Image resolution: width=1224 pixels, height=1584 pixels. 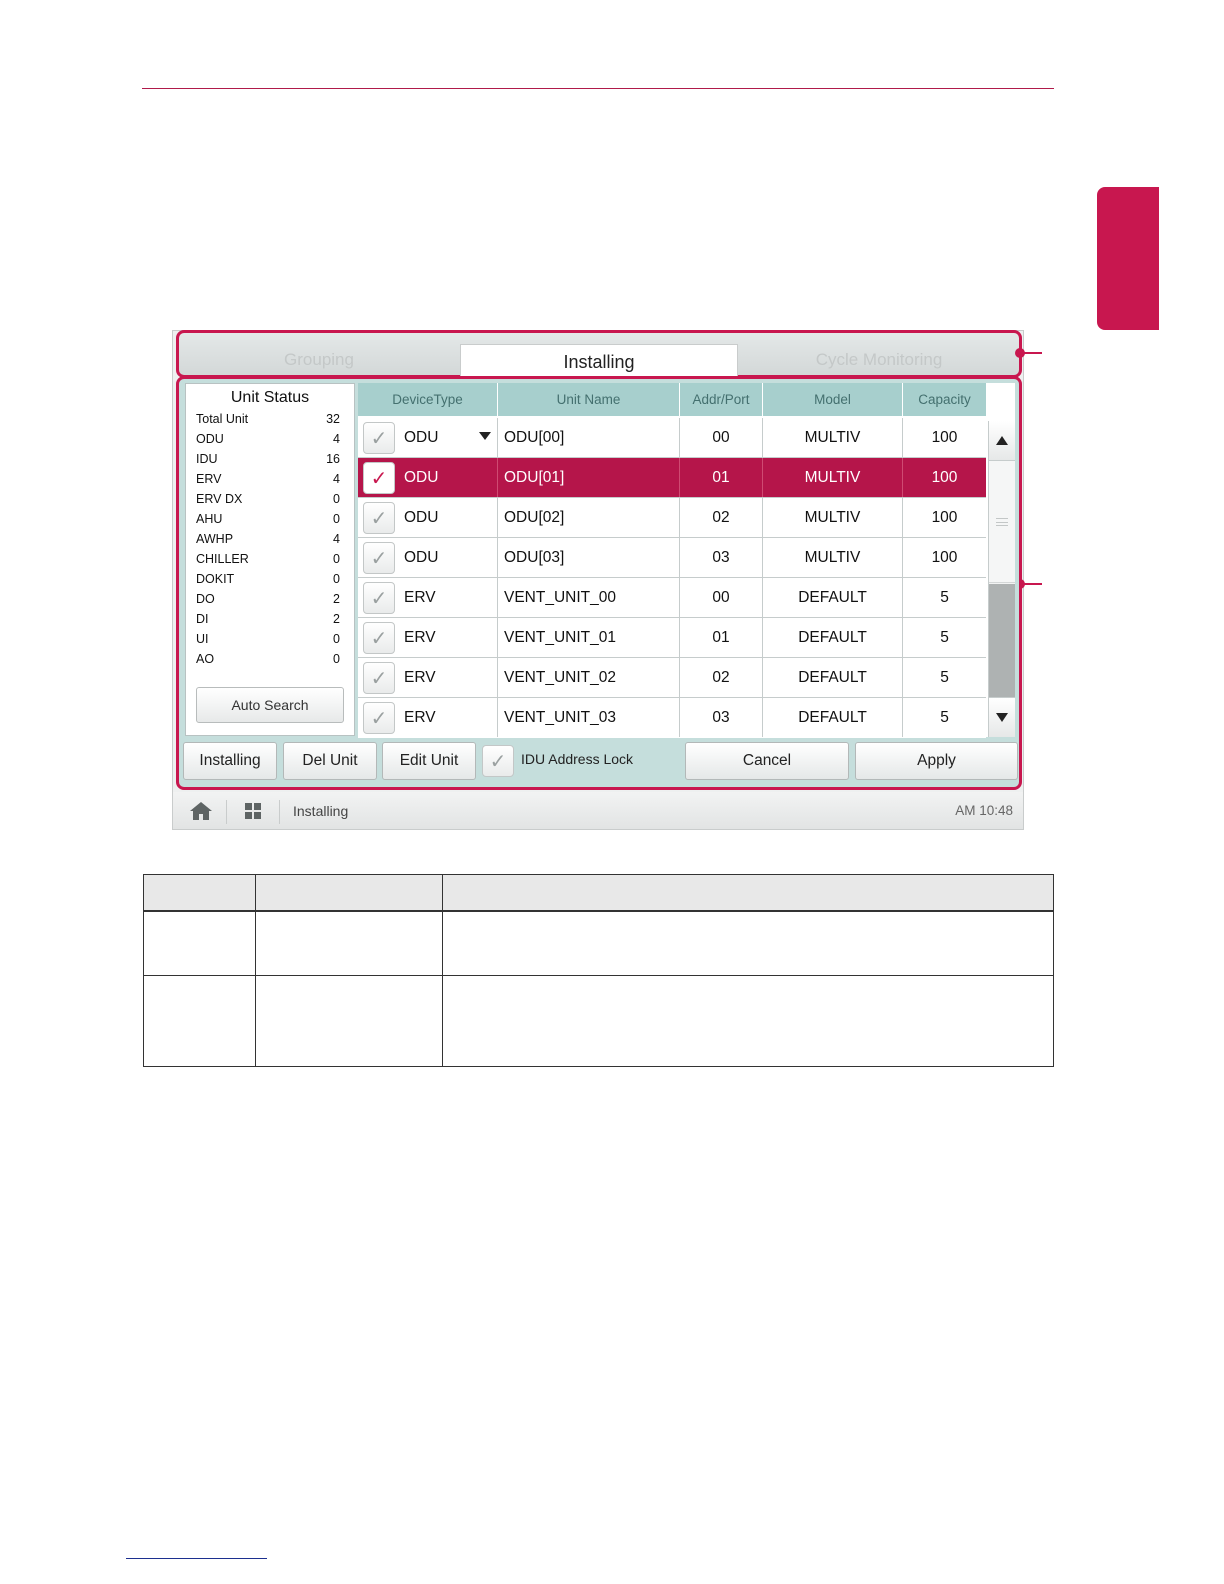 What do you see at coordinates (589, 477) in the screenshot?
I see `unit-name-cell: ODU[01]` at bounding box center [589, 477].